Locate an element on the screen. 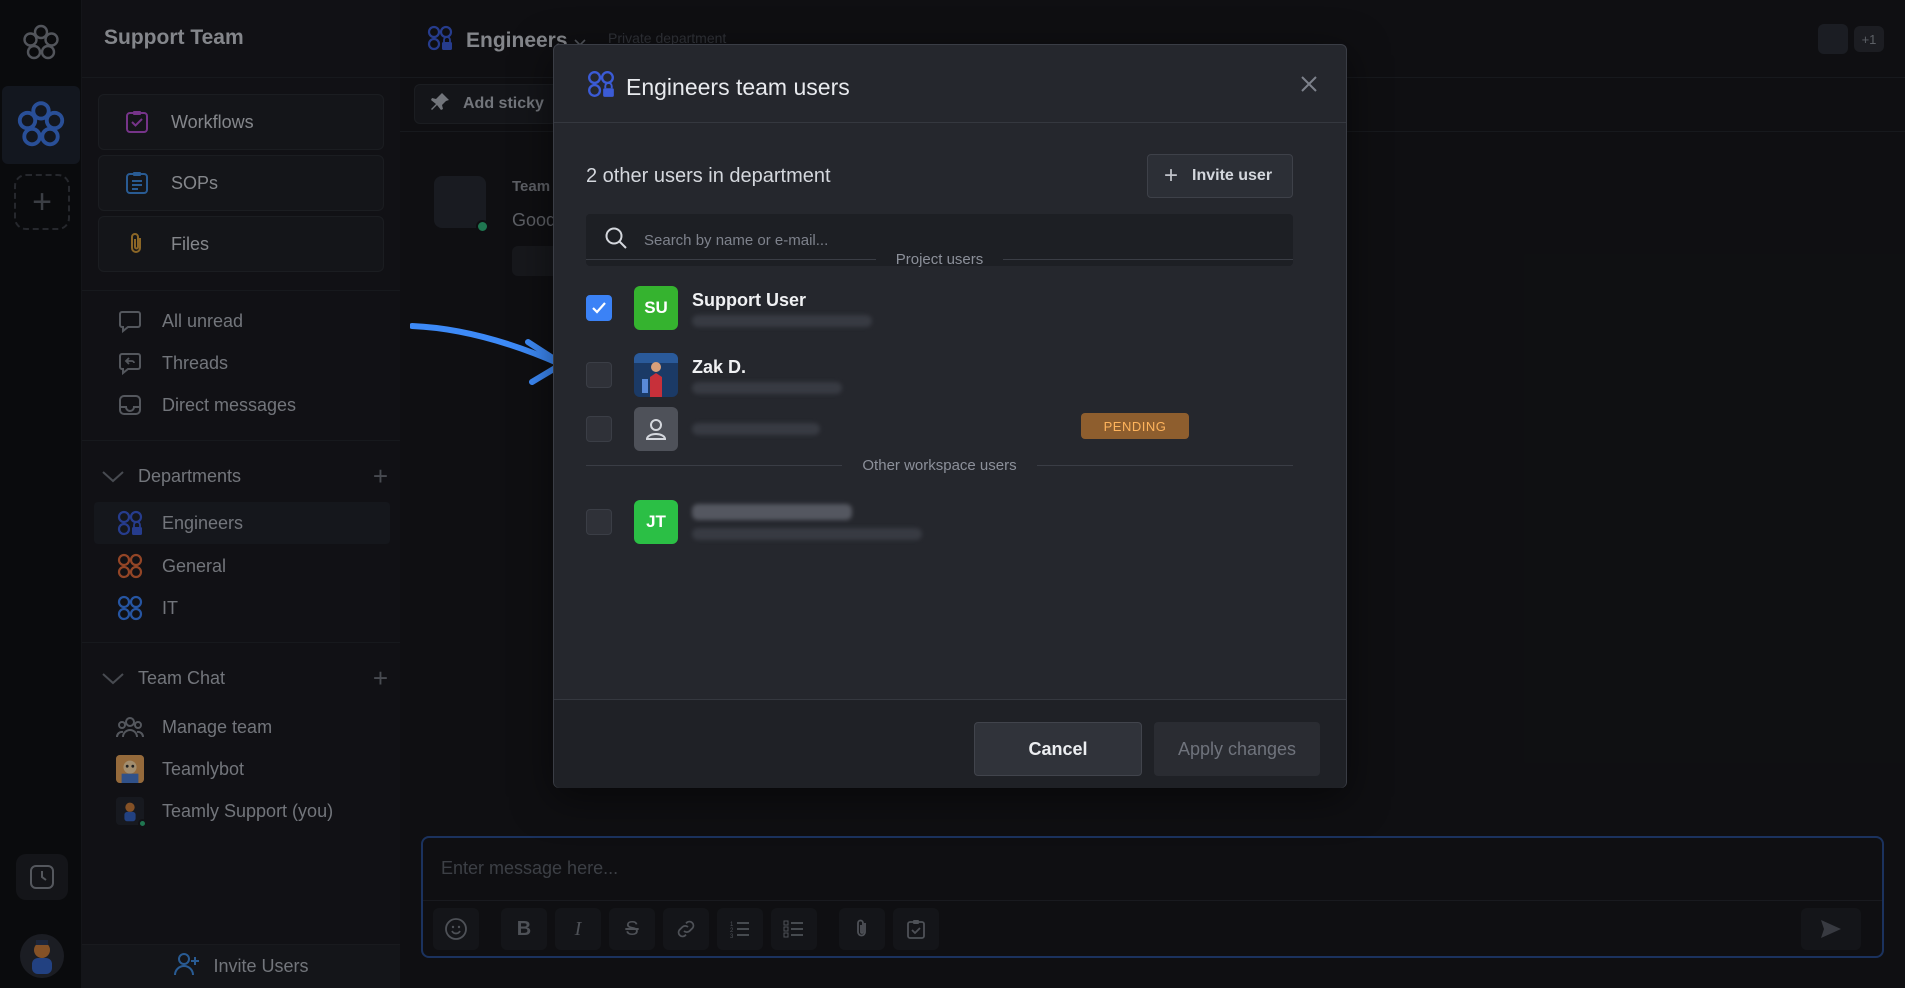 The image size is (1905, 988). user-avatar: JT is located at coordinates (656, 522).